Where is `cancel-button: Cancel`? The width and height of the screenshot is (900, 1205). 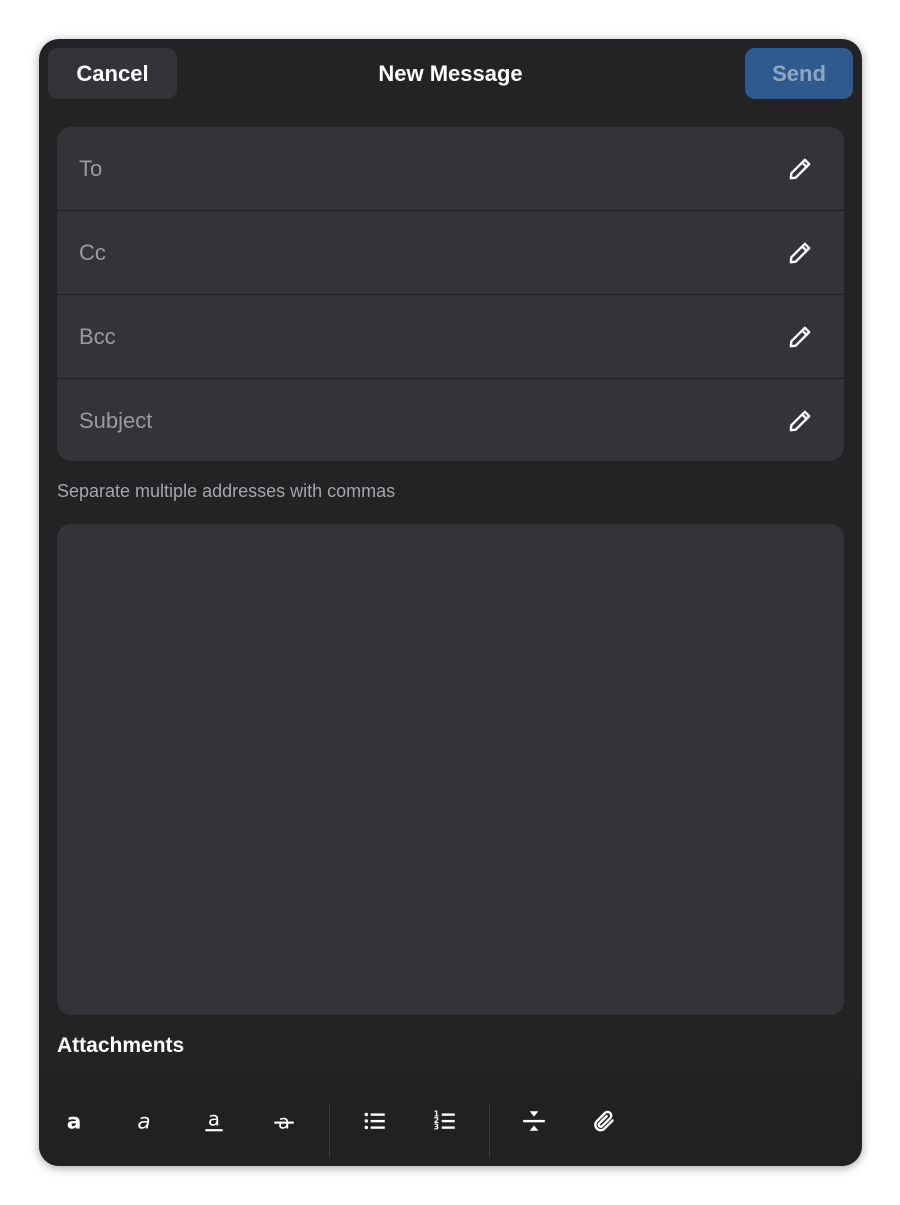
cancel-button: Cancel is located at coordinates (112, 73).